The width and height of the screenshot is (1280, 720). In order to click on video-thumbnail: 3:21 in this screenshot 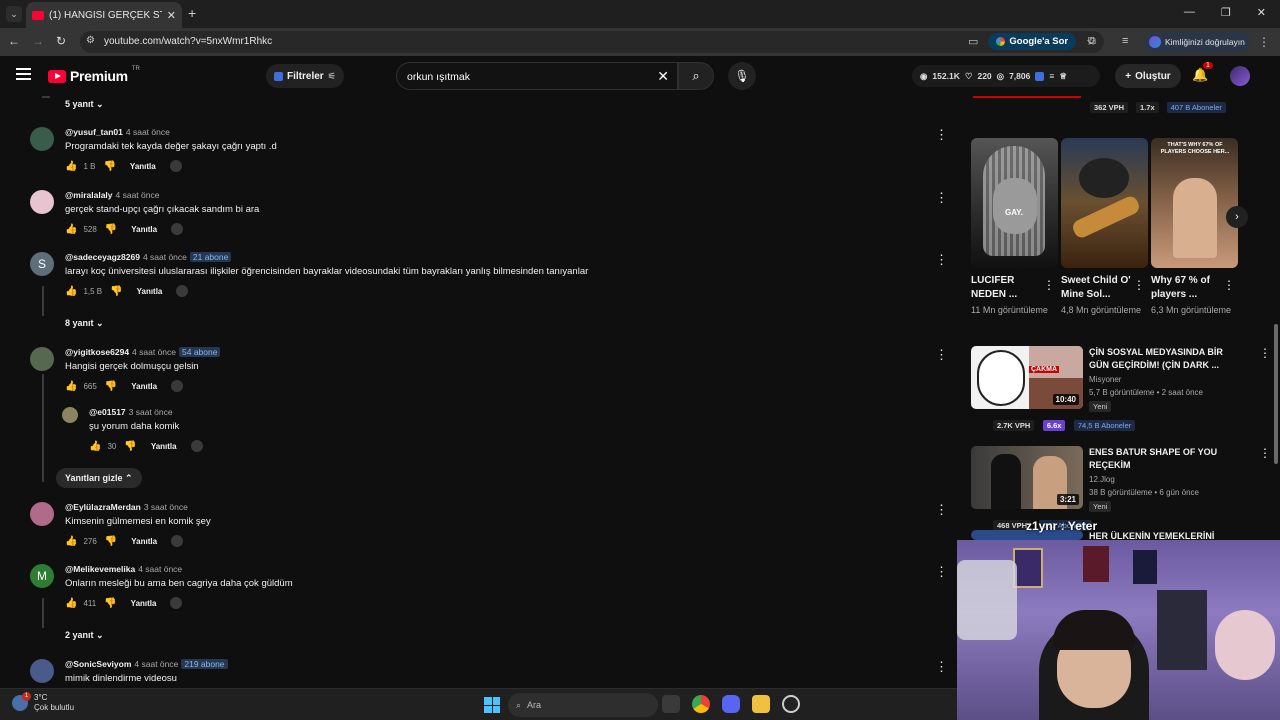, I will do `click(1027, 477)`.